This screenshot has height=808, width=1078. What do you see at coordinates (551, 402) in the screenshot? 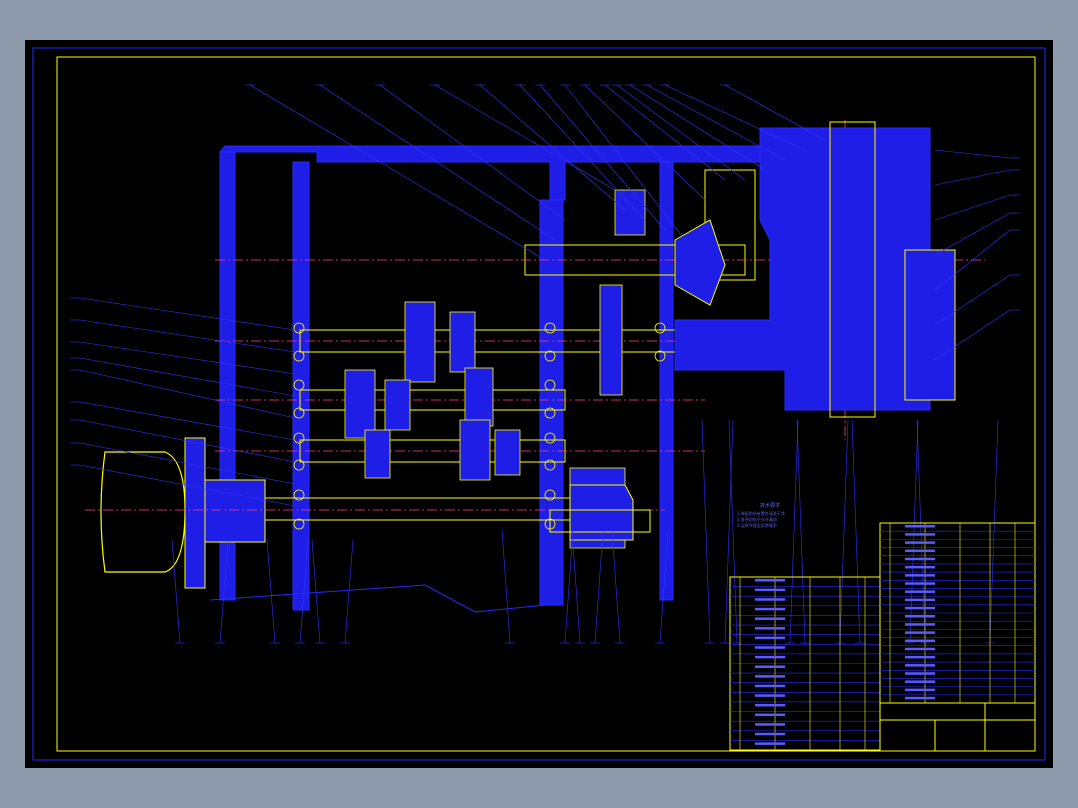
I see `housing-middle-wall` at bounding box center [551, 402].